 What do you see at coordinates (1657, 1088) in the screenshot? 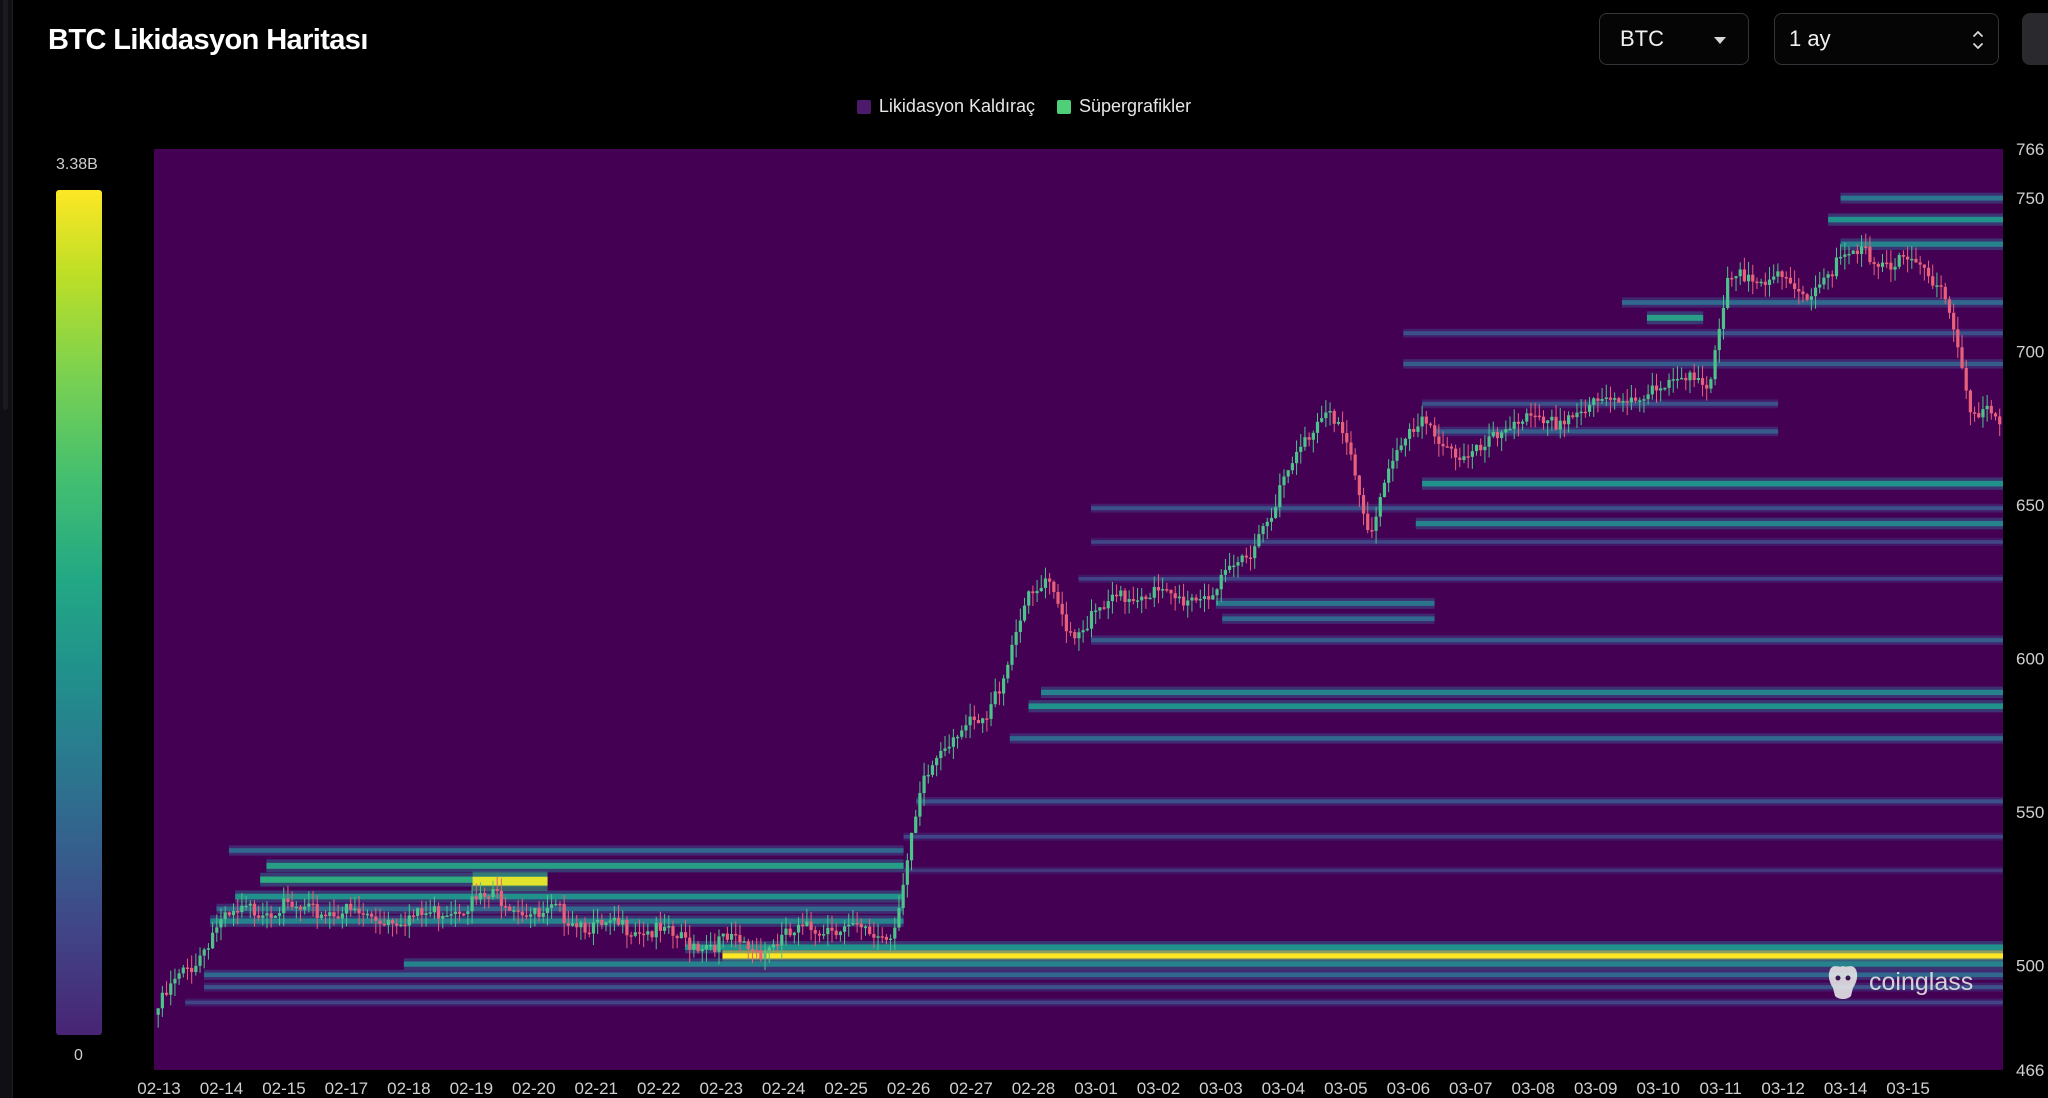
I see `x-tick-label: 03-10` at bounding box center [1657, 1088].